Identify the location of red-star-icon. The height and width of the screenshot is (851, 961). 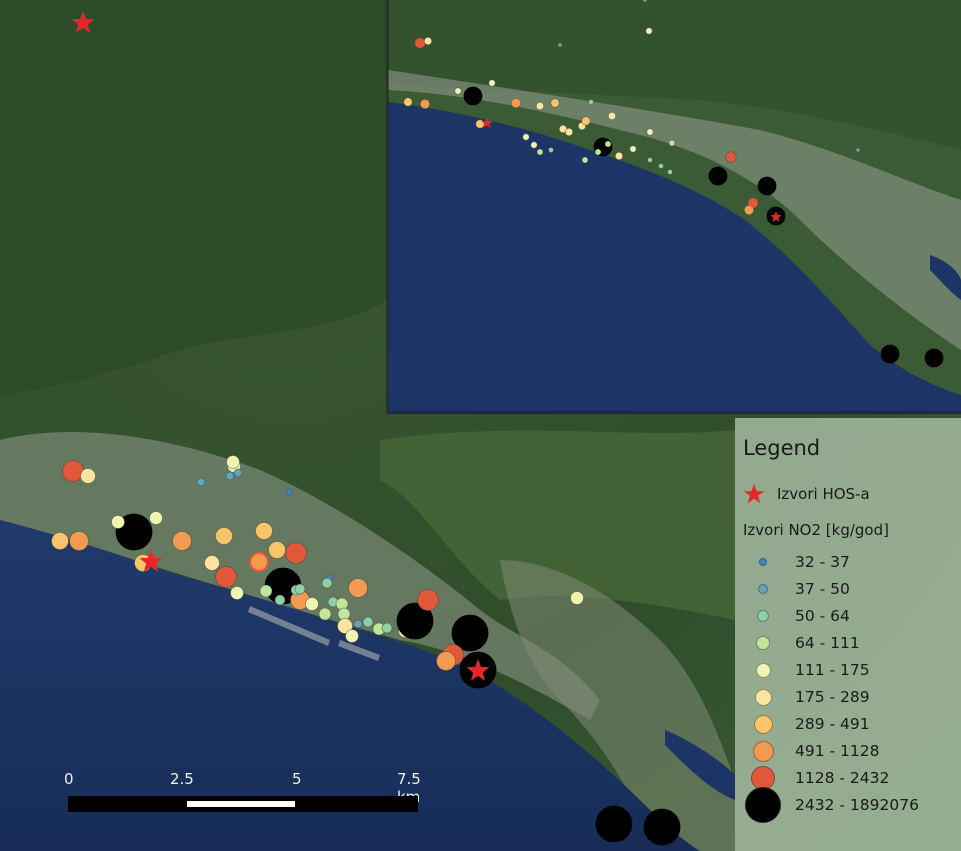
(754, 494).